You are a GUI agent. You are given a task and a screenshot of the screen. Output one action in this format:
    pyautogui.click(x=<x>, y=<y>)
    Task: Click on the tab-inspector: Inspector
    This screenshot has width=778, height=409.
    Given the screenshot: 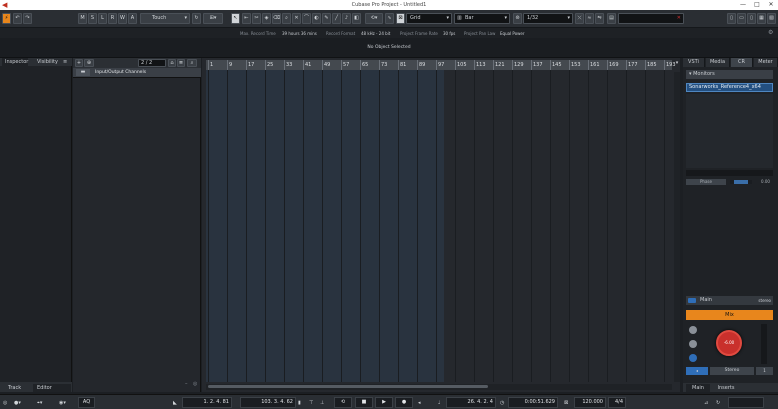 What is the action you would take?
    pyautogui.click(x=15, y=62)
    